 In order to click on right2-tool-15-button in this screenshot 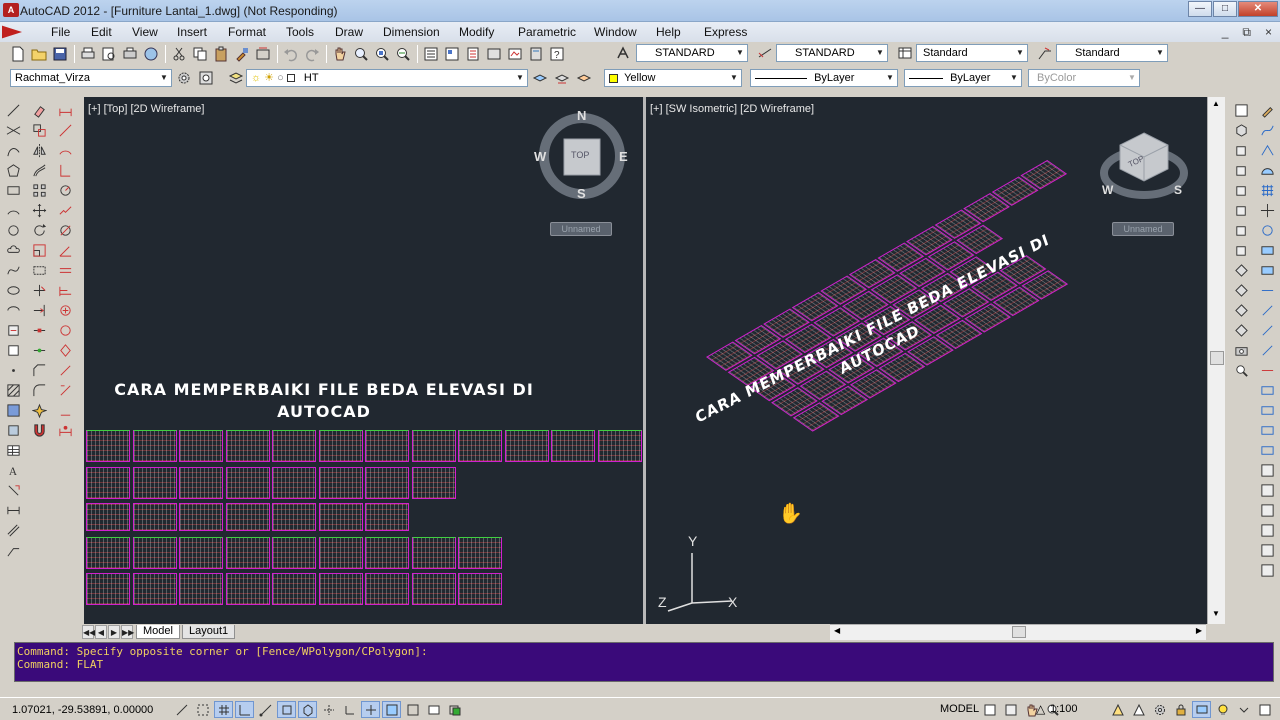, I will do `click(1267, 390)`.